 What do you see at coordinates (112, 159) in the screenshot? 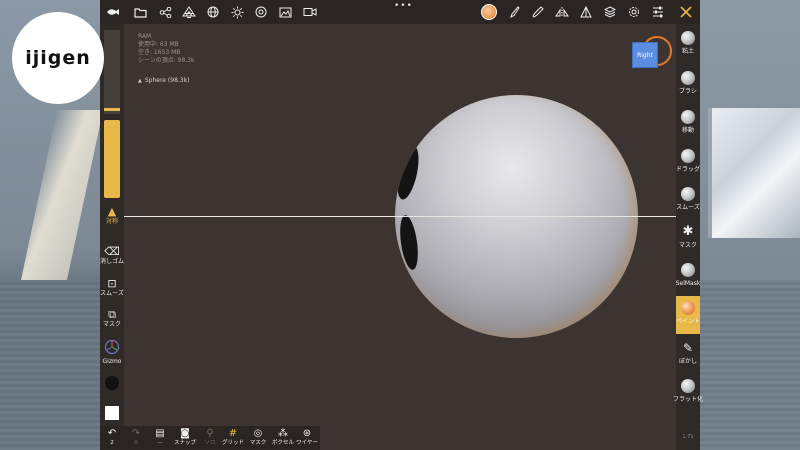
I see `intensity-slider` at bounding box center [112, 159].